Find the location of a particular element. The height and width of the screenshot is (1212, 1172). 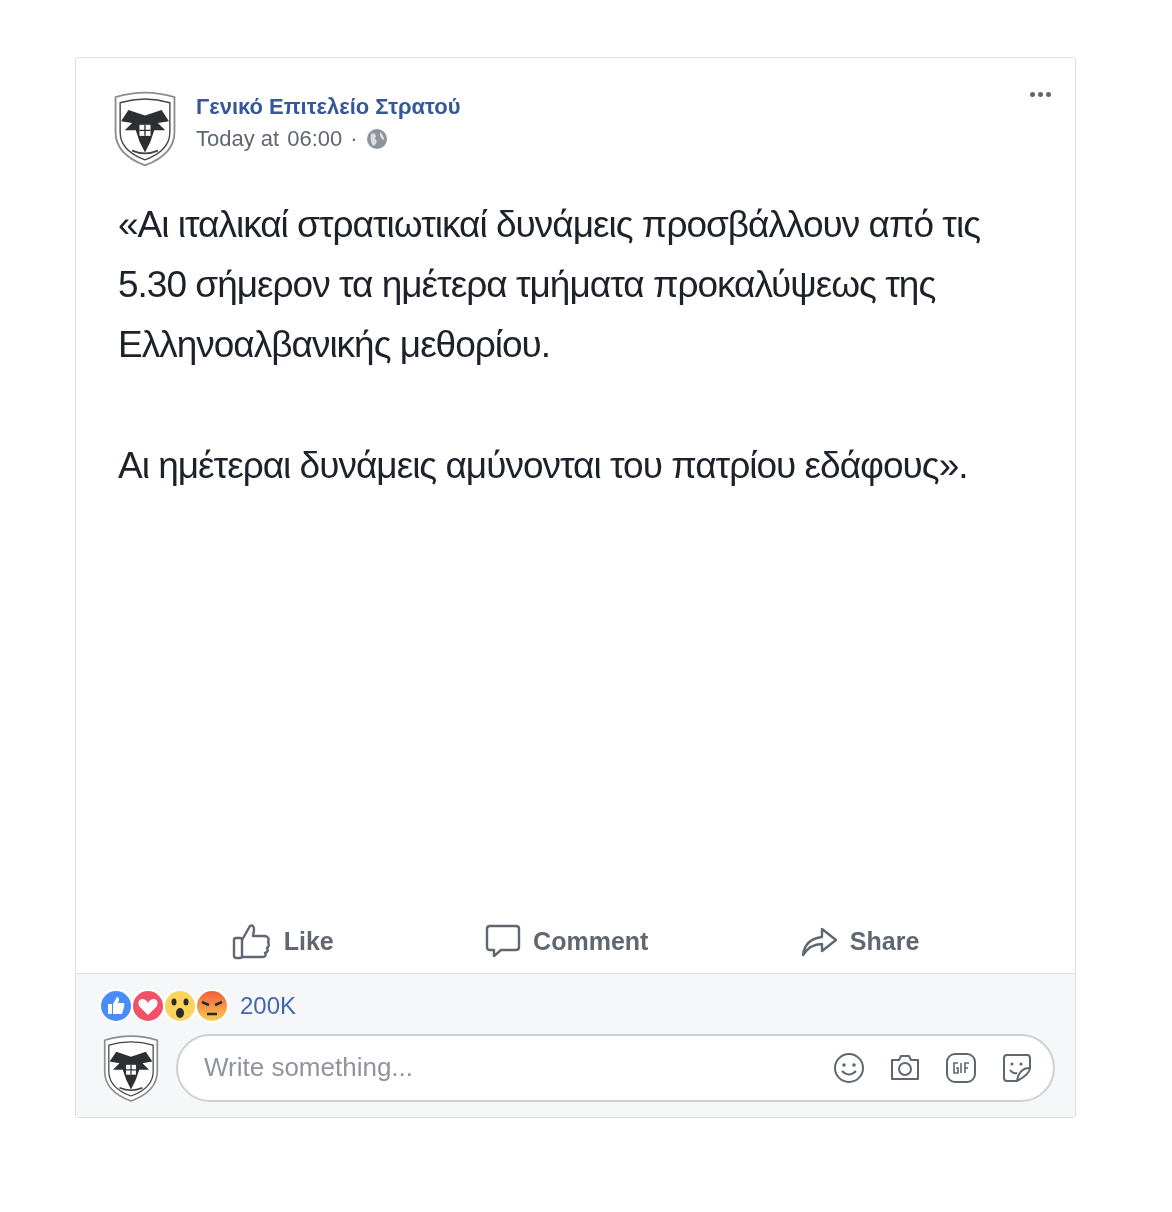

gif-icon is located at coordinates (961, 1067).